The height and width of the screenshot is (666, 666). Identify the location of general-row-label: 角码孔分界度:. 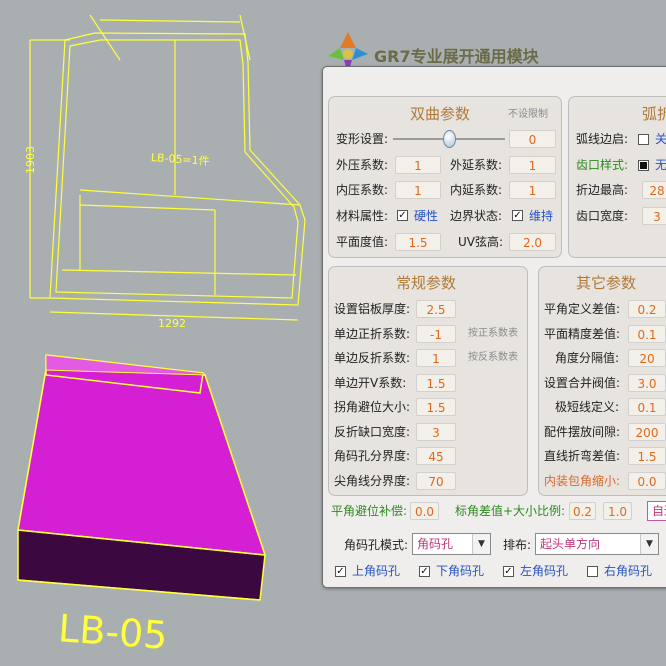
(372, 456).